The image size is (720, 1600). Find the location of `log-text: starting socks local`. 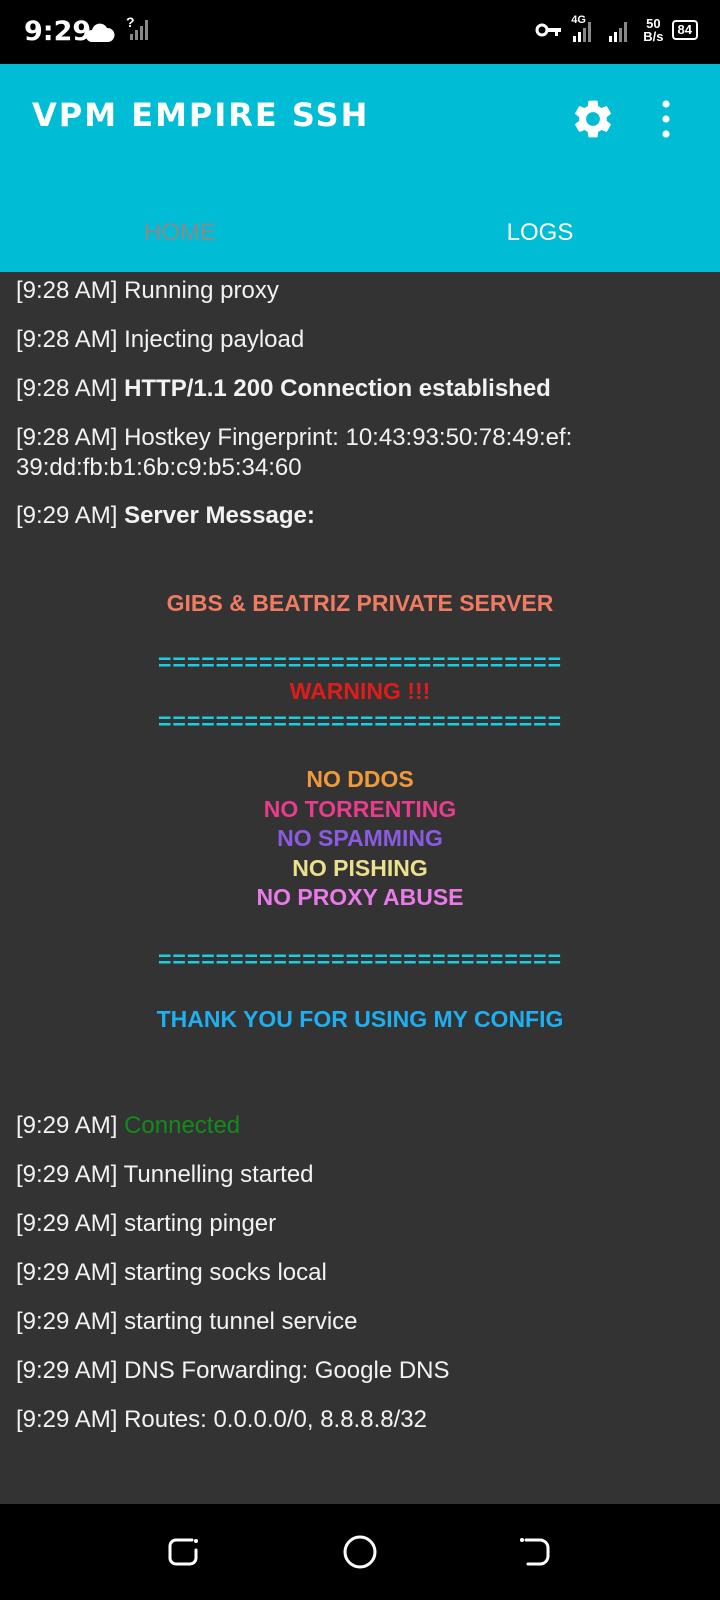

log-text: starting socks local is located at coordinates (225, 1272).